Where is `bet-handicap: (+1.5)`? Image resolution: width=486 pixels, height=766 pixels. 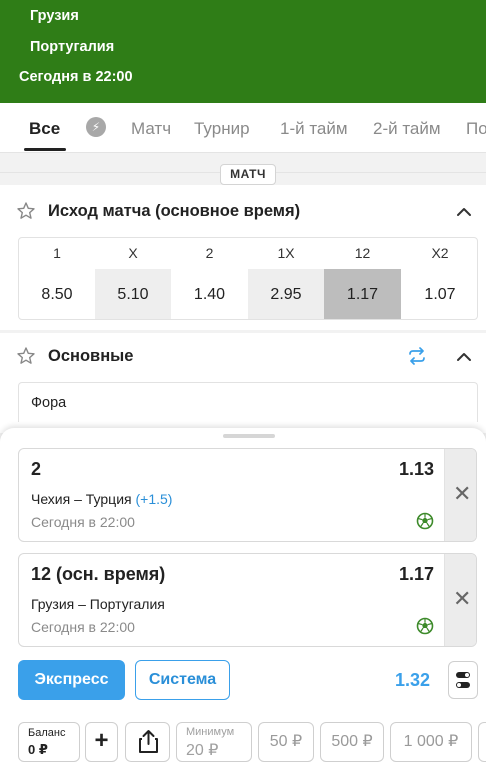 bet-handicap: (+1.5) is located at coordinates (154, 499).